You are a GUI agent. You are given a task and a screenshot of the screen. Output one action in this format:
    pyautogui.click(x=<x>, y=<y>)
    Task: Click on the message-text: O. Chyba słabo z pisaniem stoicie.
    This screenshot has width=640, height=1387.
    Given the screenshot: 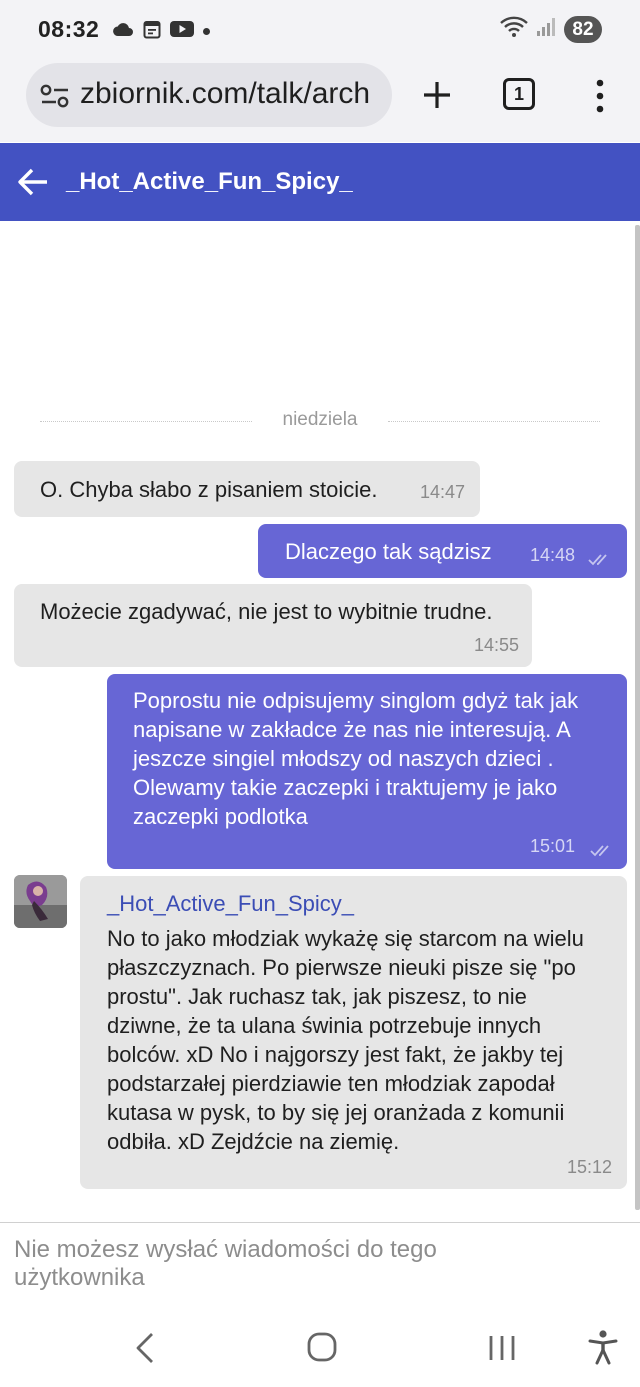 What is the action you would take?
    pyautogui.click(x=209, y=489)
    